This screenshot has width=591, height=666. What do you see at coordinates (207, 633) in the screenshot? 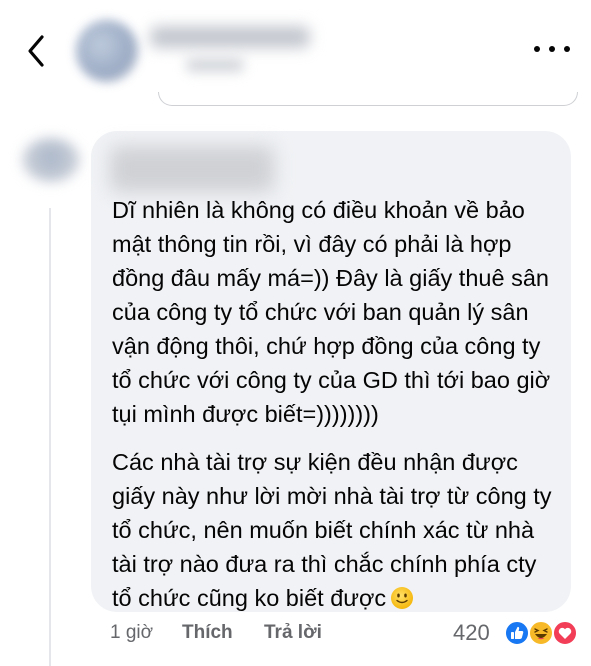
I see `like-button: Thích` at bounding box center [207, 633].